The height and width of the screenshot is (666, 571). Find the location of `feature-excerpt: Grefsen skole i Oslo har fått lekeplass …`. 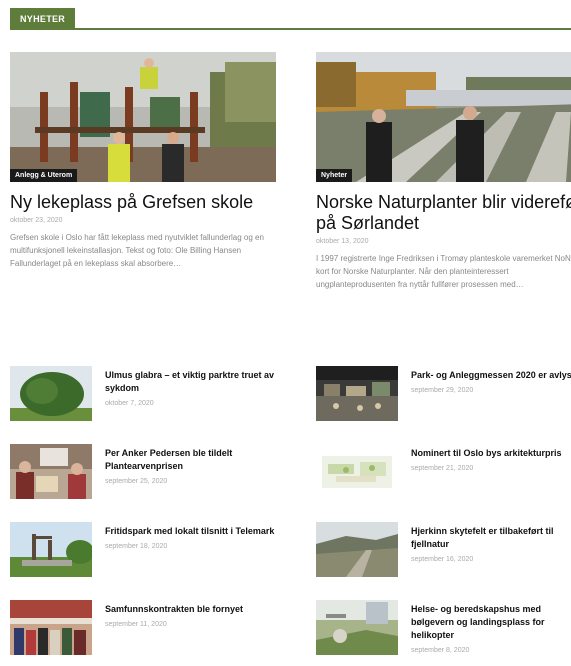

feature-excerpt: Grefsen skole i Oslo har fått lekeplass … is located at coordinates (137, 250).